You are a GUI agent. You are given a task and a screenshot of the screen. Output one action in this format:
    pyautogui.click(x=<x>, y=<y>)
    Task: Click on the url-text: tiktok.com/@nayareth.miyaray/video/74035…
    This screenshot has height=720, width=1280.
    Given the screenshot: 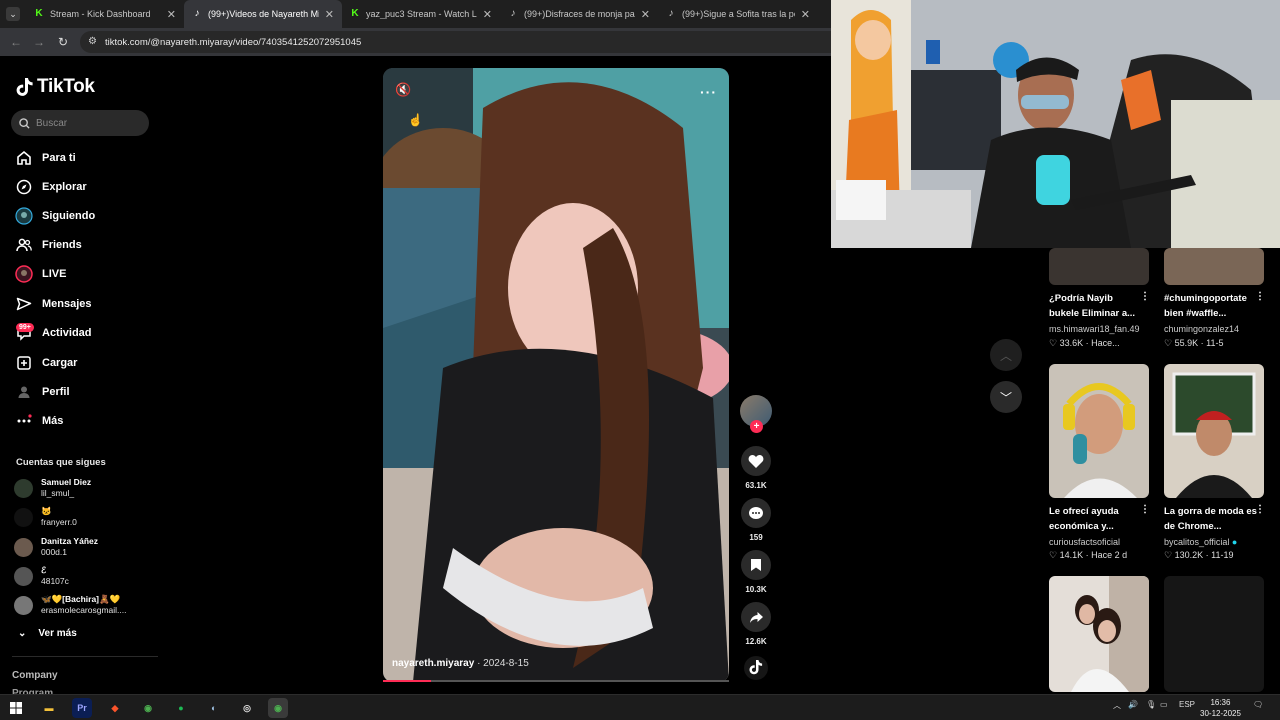 What is the action you would take?
    pyautogui.click(x=233, y=42)
    